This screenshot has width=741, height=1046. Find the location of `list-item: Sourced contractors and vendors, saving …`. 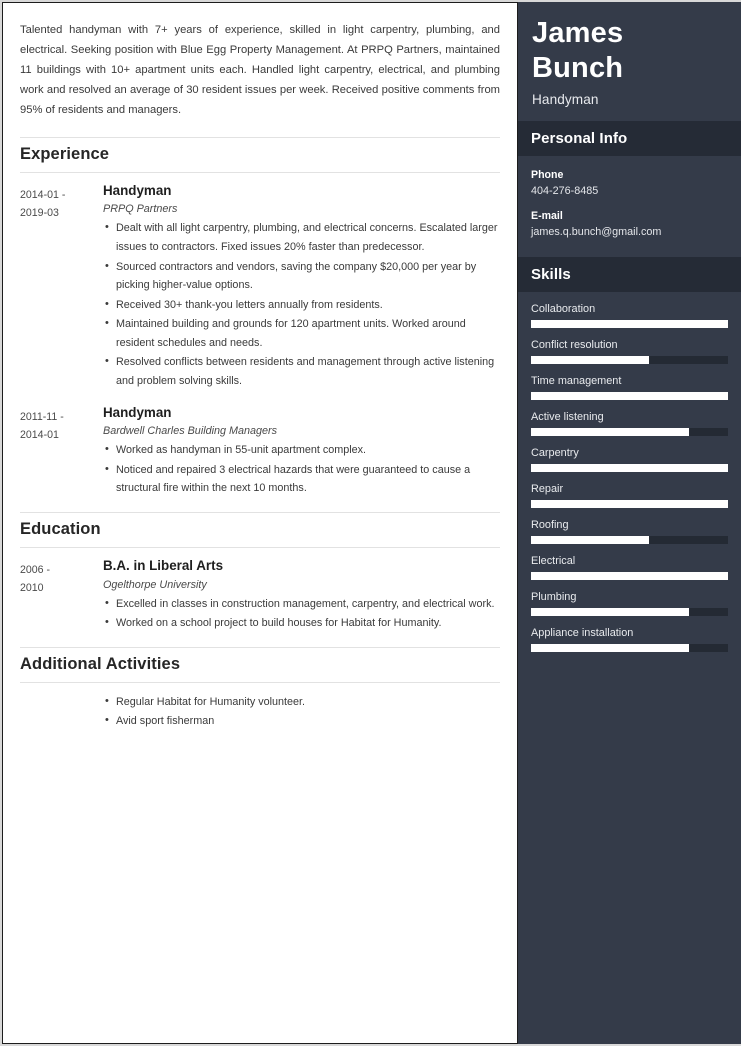

list-item: Sourced contractors and vendors, saving … is located at coordinates (301, 276).